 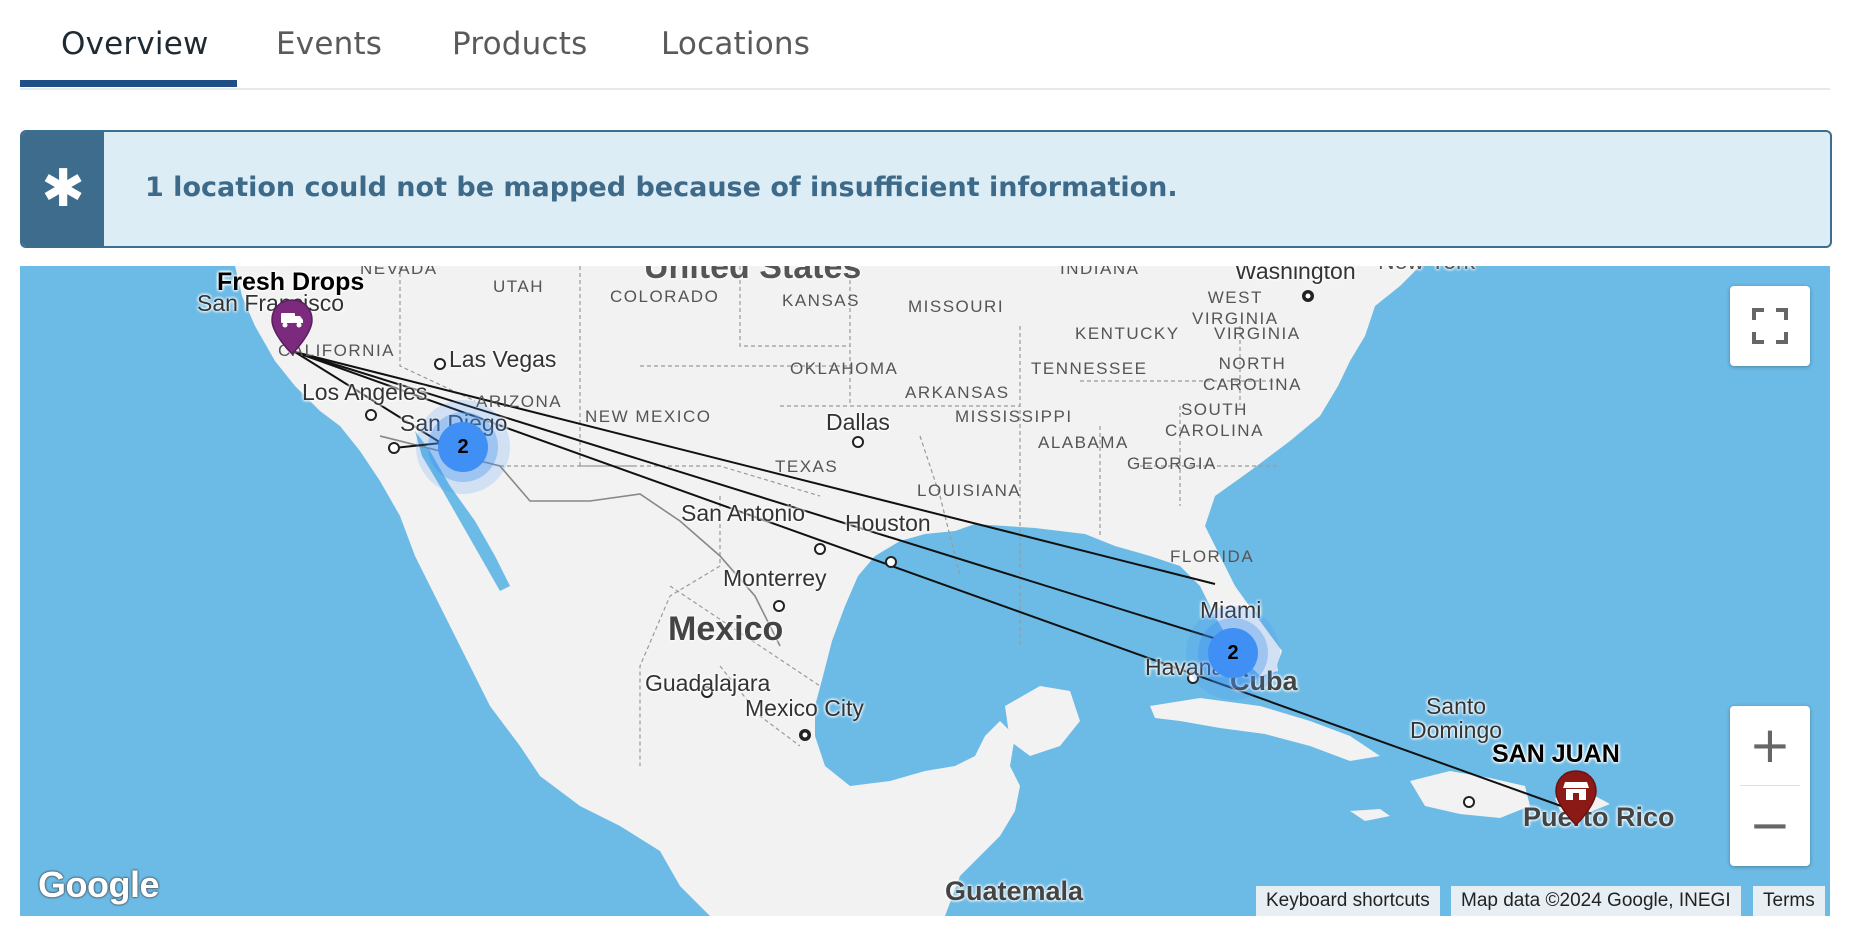 I want to click on origin-marker, so click(x=292, y=327).